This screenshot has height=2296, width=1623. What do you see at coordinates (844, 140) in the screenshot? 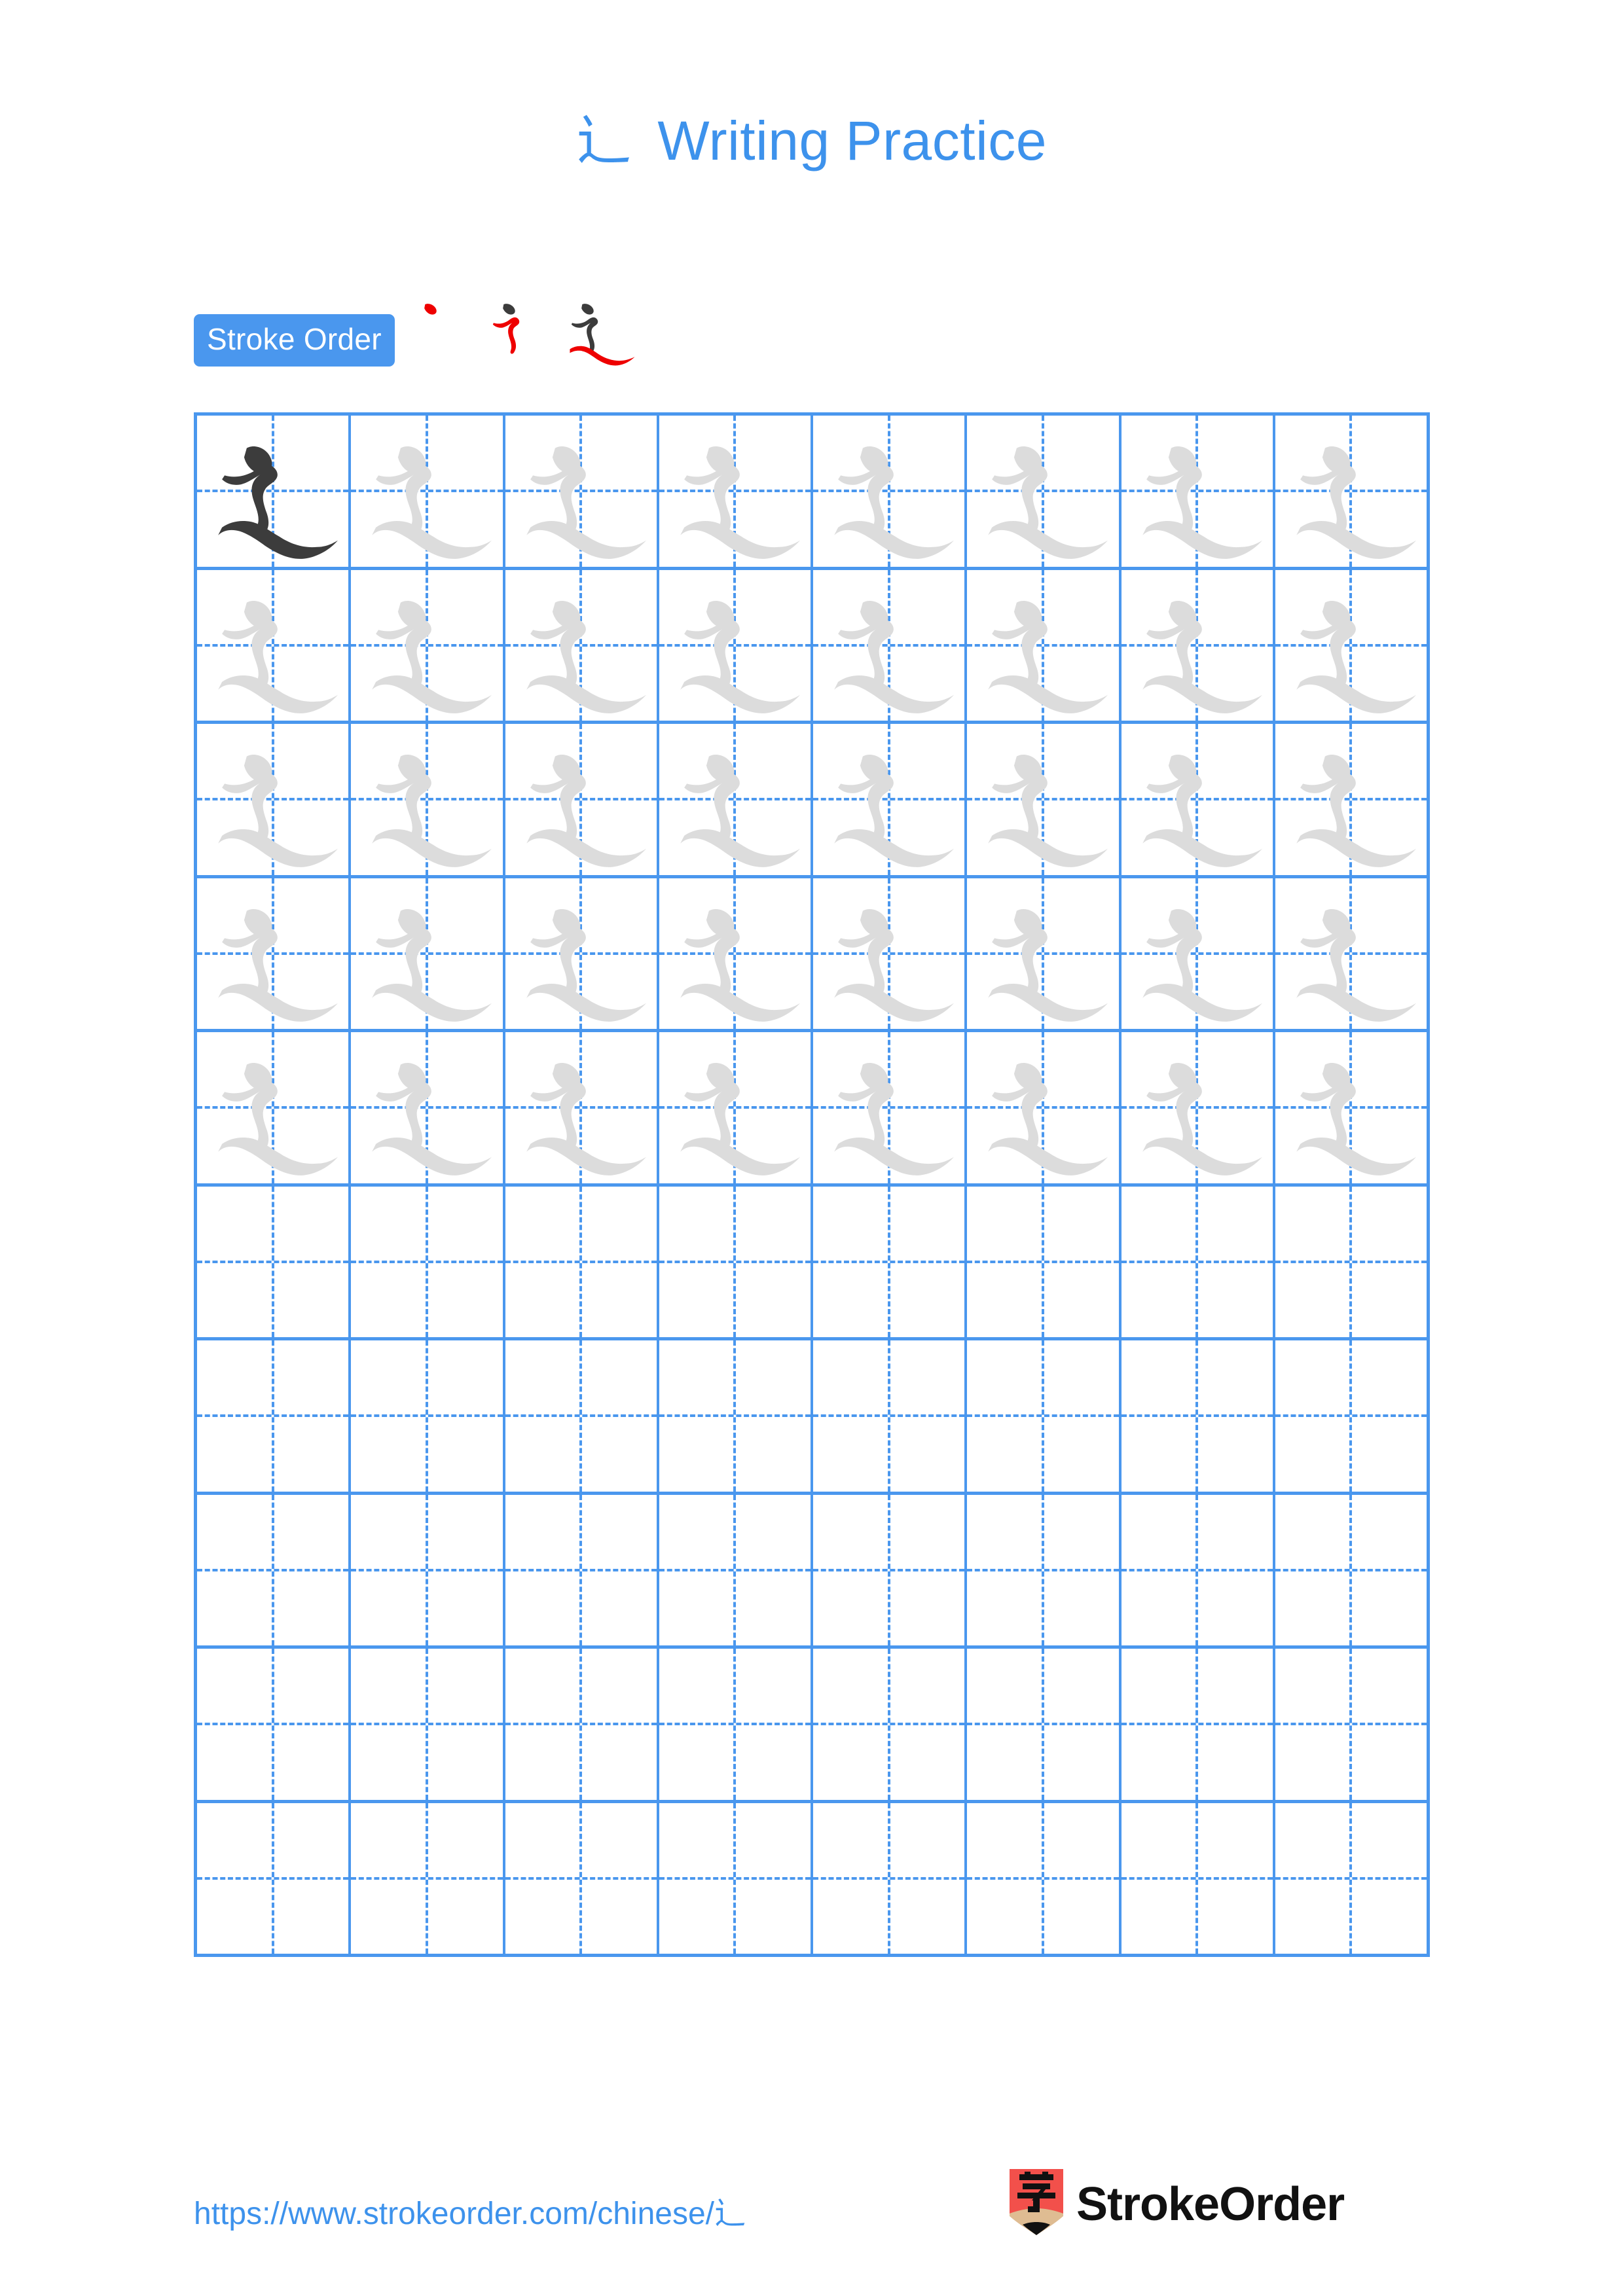
I see `page-title-text: Writing Practice` at bounding box center [844, 140].